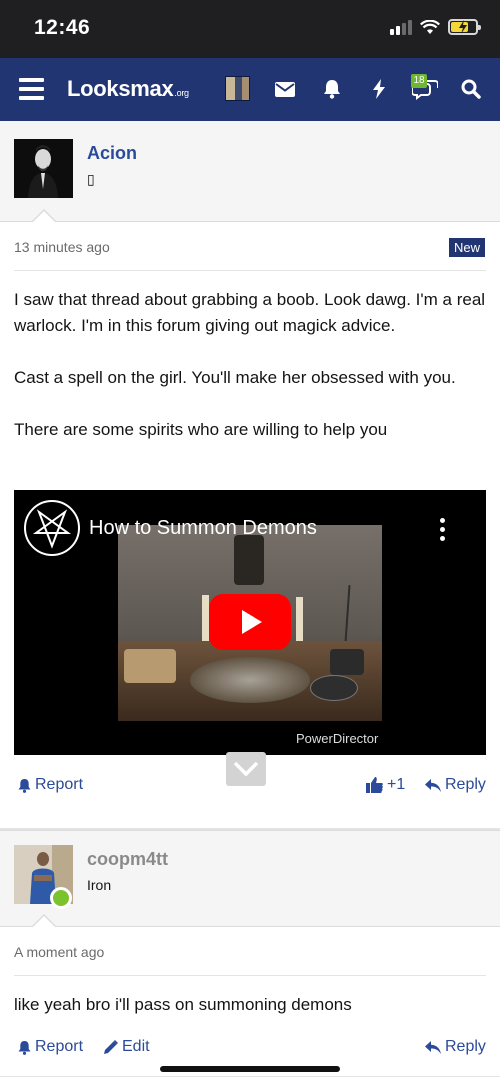 The height and width of the screenshot is (1083, 500). What do you see at coordinates (237, 88) in the screenshot?
I see `account-avatar` at bounding box center [237, 88].